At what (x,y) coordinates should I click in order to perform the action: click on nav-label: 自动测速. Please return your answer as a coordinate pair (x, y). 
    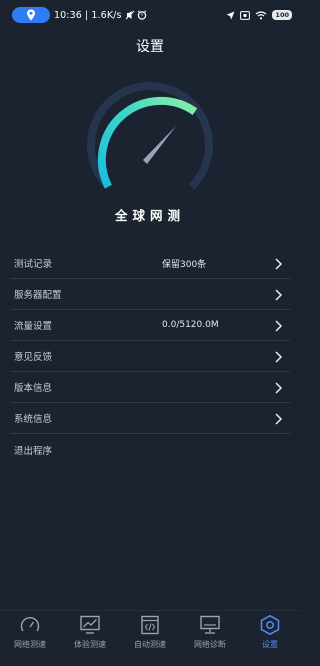
    Looking at the image, I should click on (150, 644).